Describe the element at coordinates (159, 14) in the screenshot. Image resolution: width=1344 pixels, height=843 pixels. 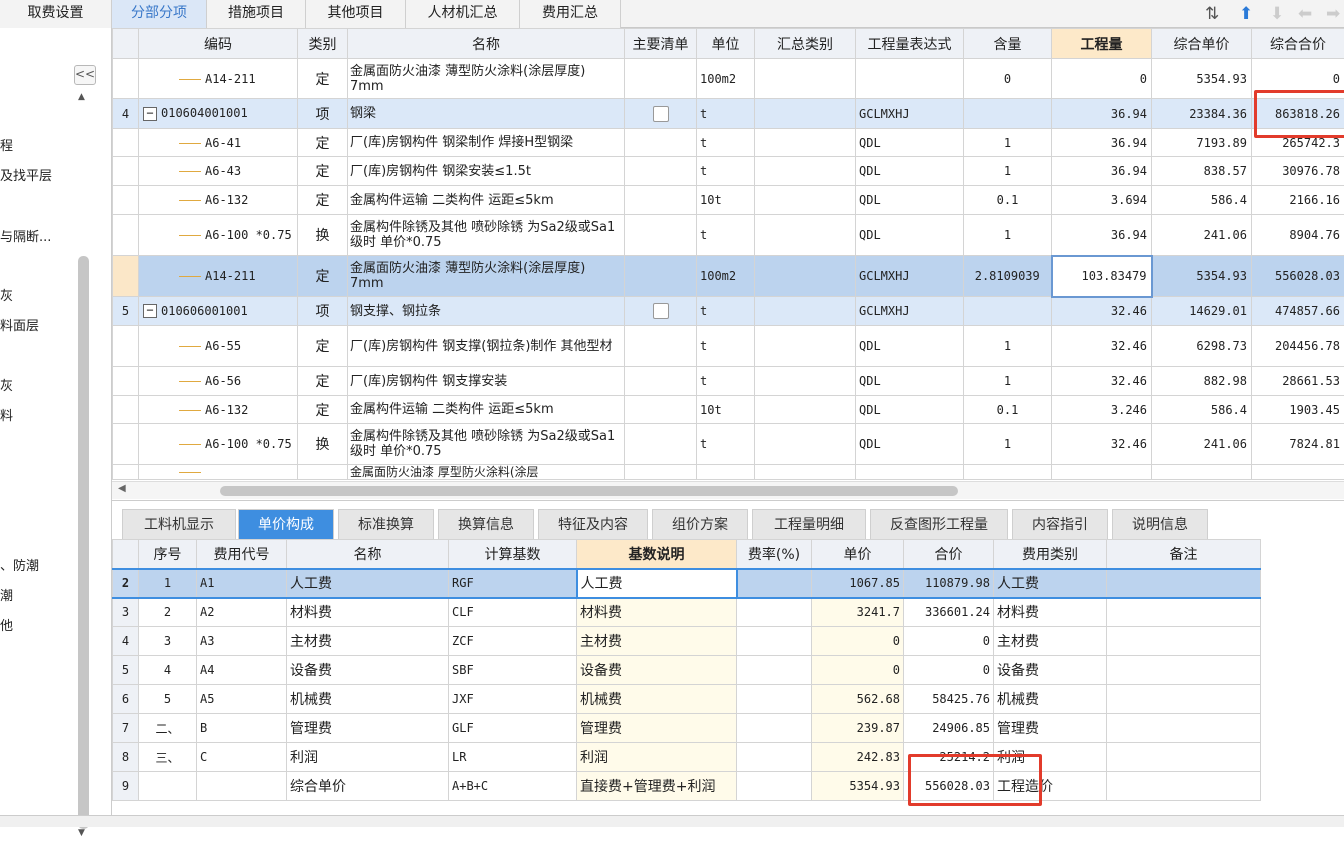
I see `tab-sub-items: 分部分项` at that location.